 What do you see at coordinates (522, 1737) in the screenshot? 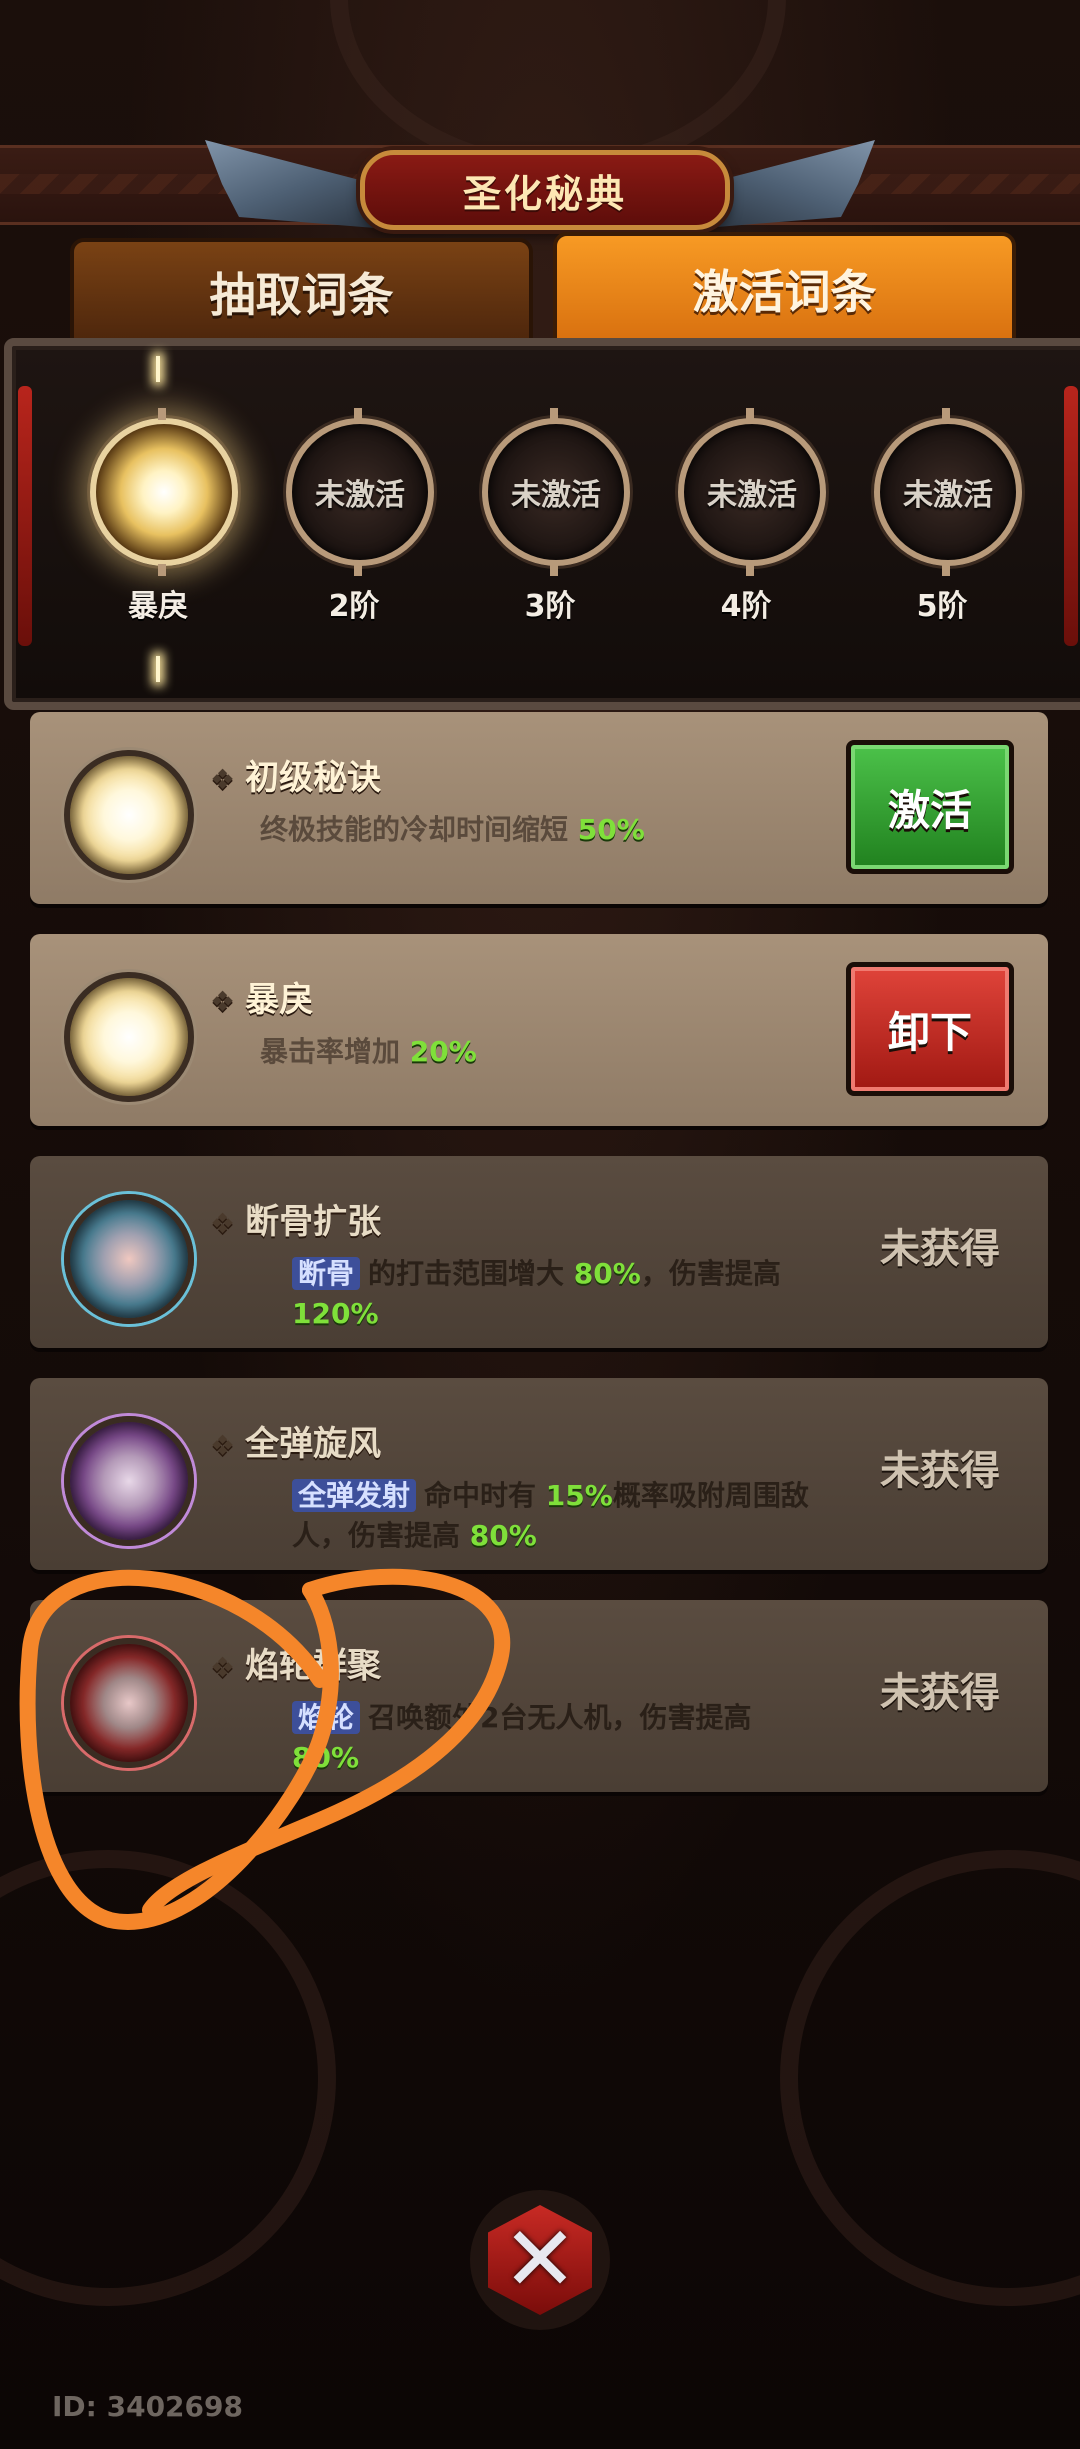
I see `affix-description: 焰轮 召唤额外2台无人机，伤害提高 80%` at bounding box center [522, 1737].